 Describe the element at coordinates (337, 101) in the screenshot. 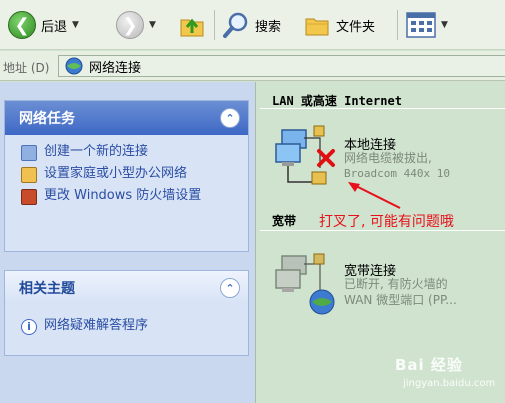

I see `lan-group-title: LAN 或高速 Internet` at that location.